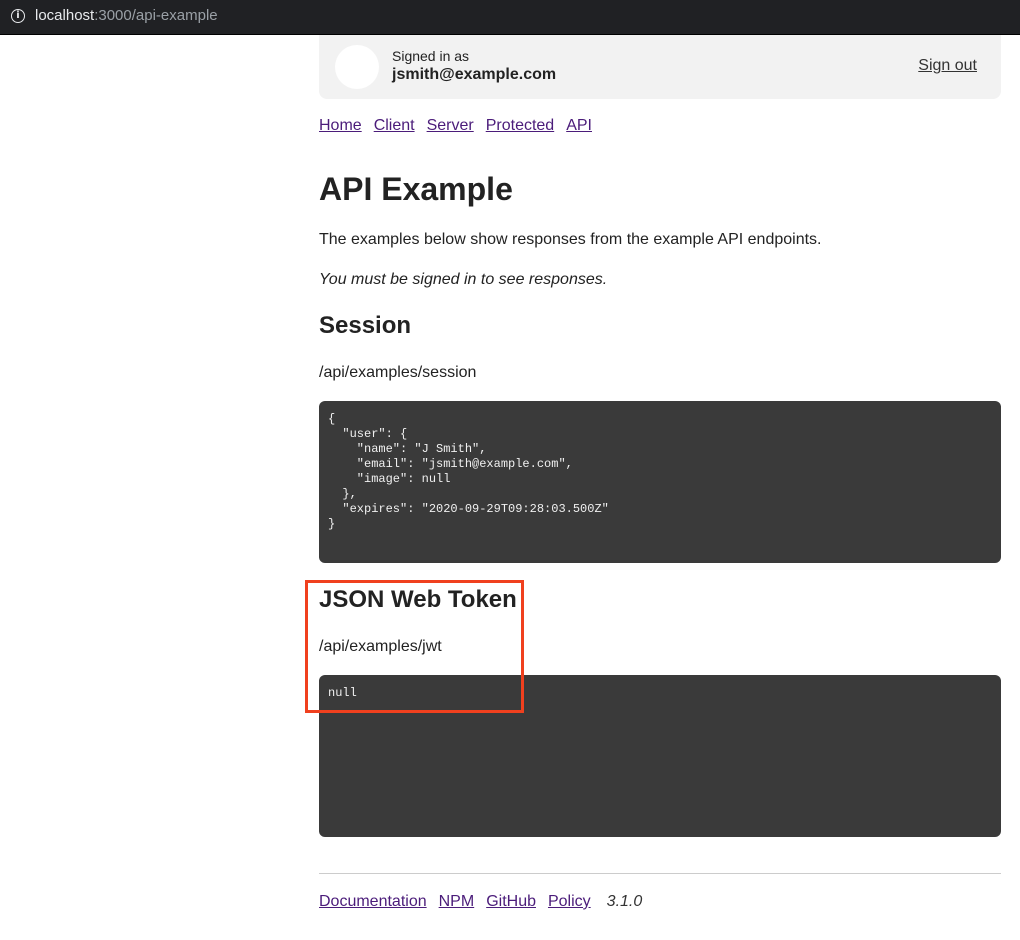 The height and width of the screenshot is (940, 1020). Describe the element at coordinates (463, 279) in the screenshot. I see `signin-notice: You must be signed in to see responses.` at that location.